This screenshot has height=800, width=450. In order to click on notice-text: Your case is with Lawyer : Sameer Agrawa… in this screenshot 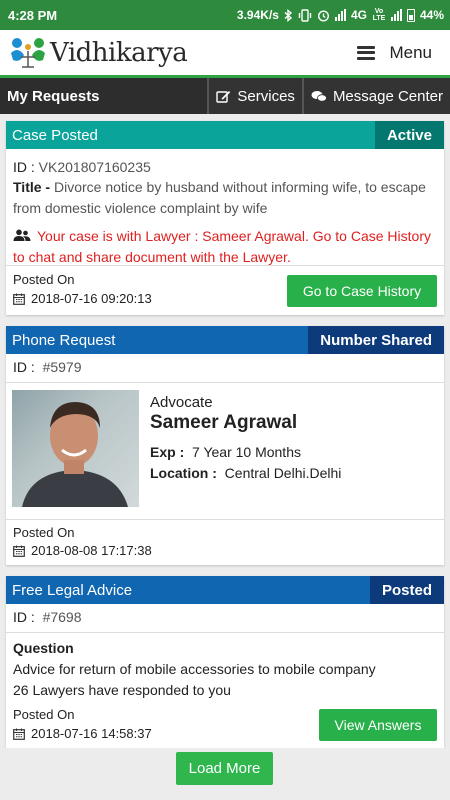, I will do `click(222, 246)`.